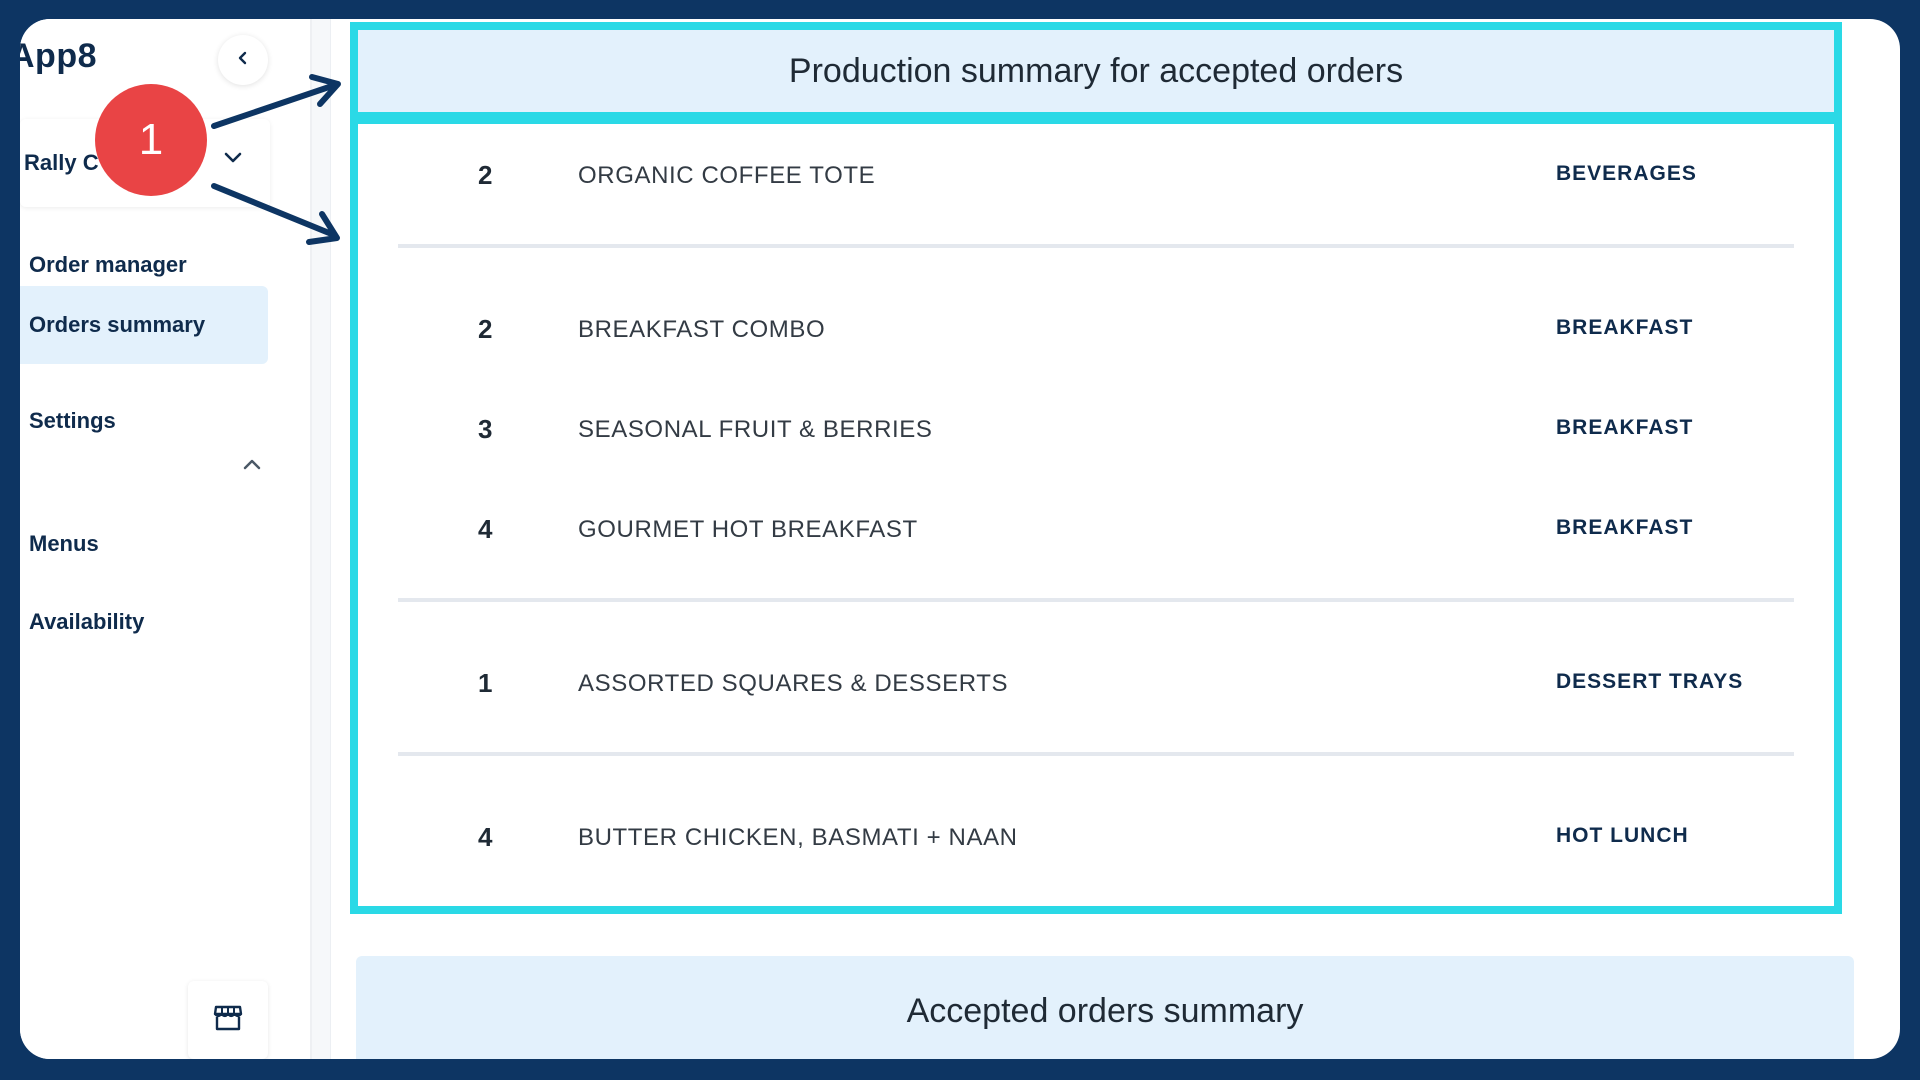  I want to click on arrow-to-header, so click(274, 105).